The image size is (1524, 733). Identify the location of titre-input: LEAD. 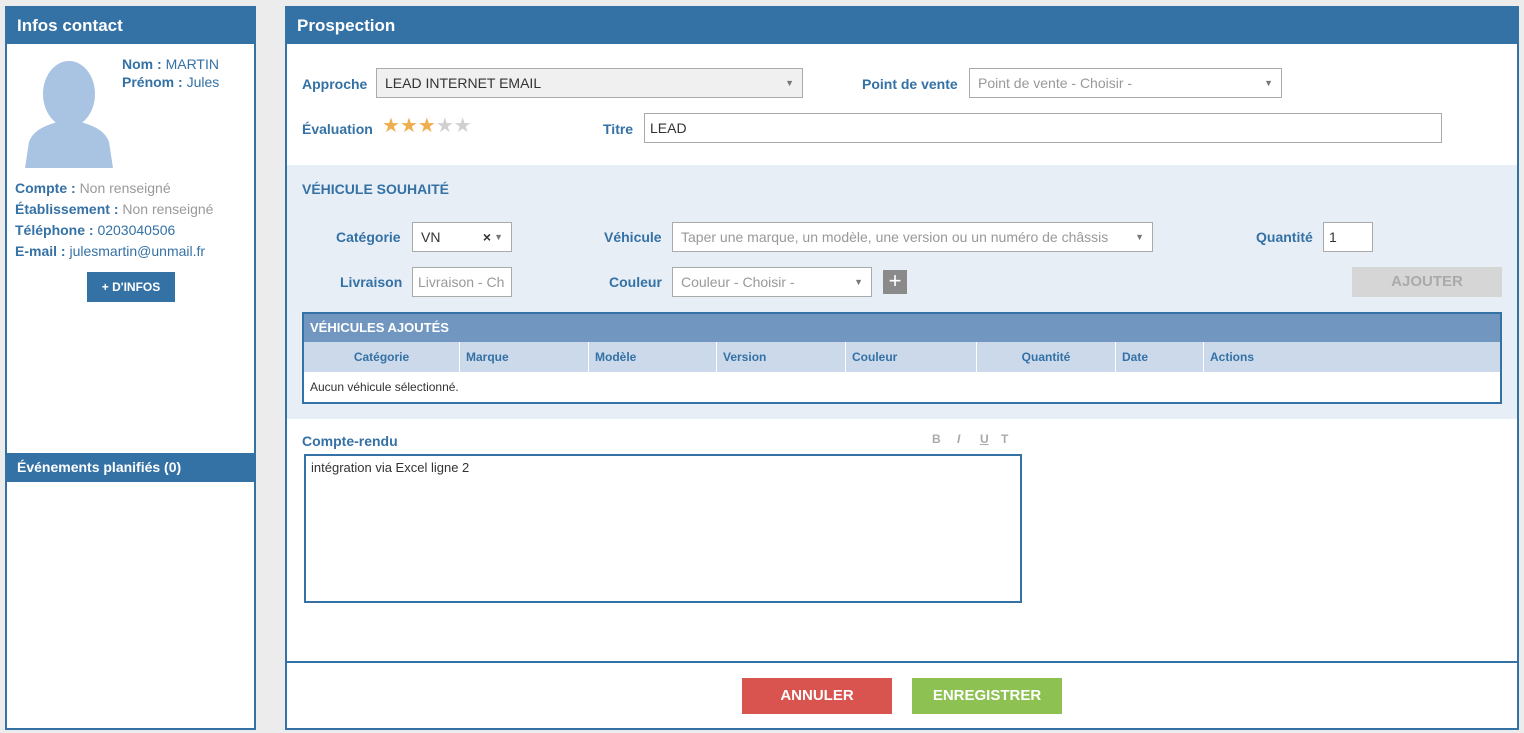
(1043, 128).